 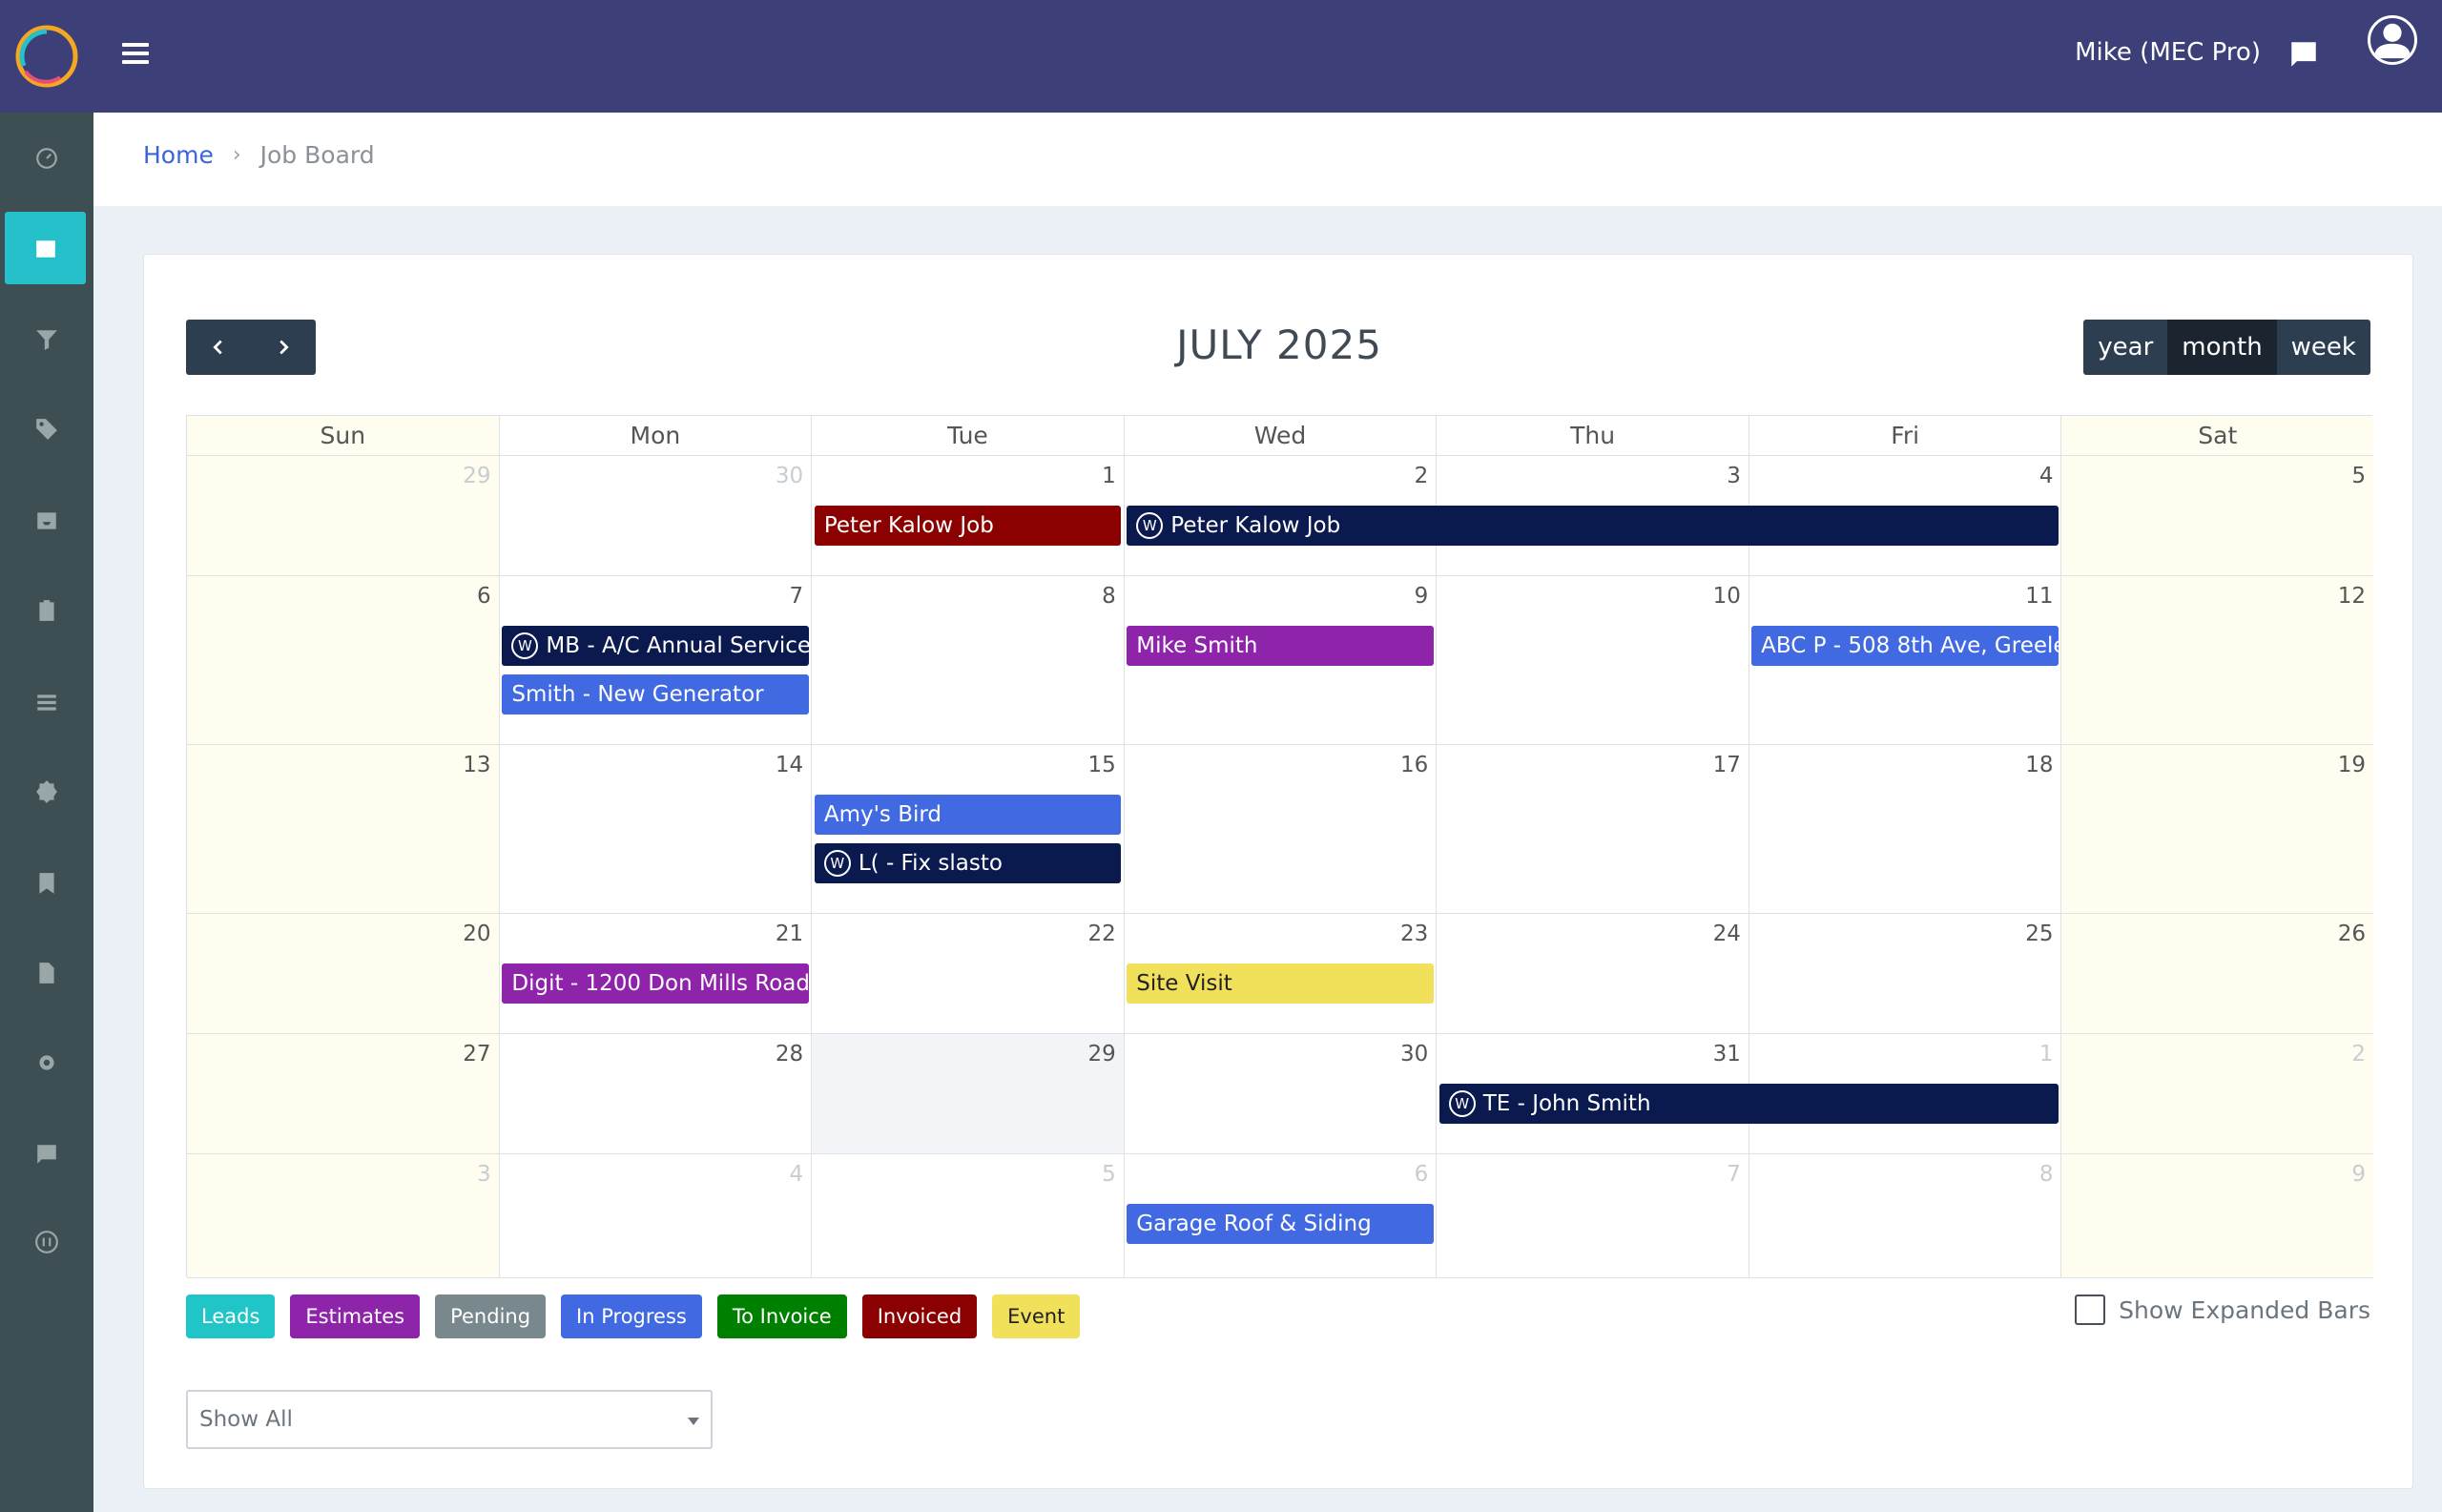 What do you see at coordinates (1593, 660) in the screenshot?
I see `calendar-day-cell: 10` at bounding box center [1593, 660].